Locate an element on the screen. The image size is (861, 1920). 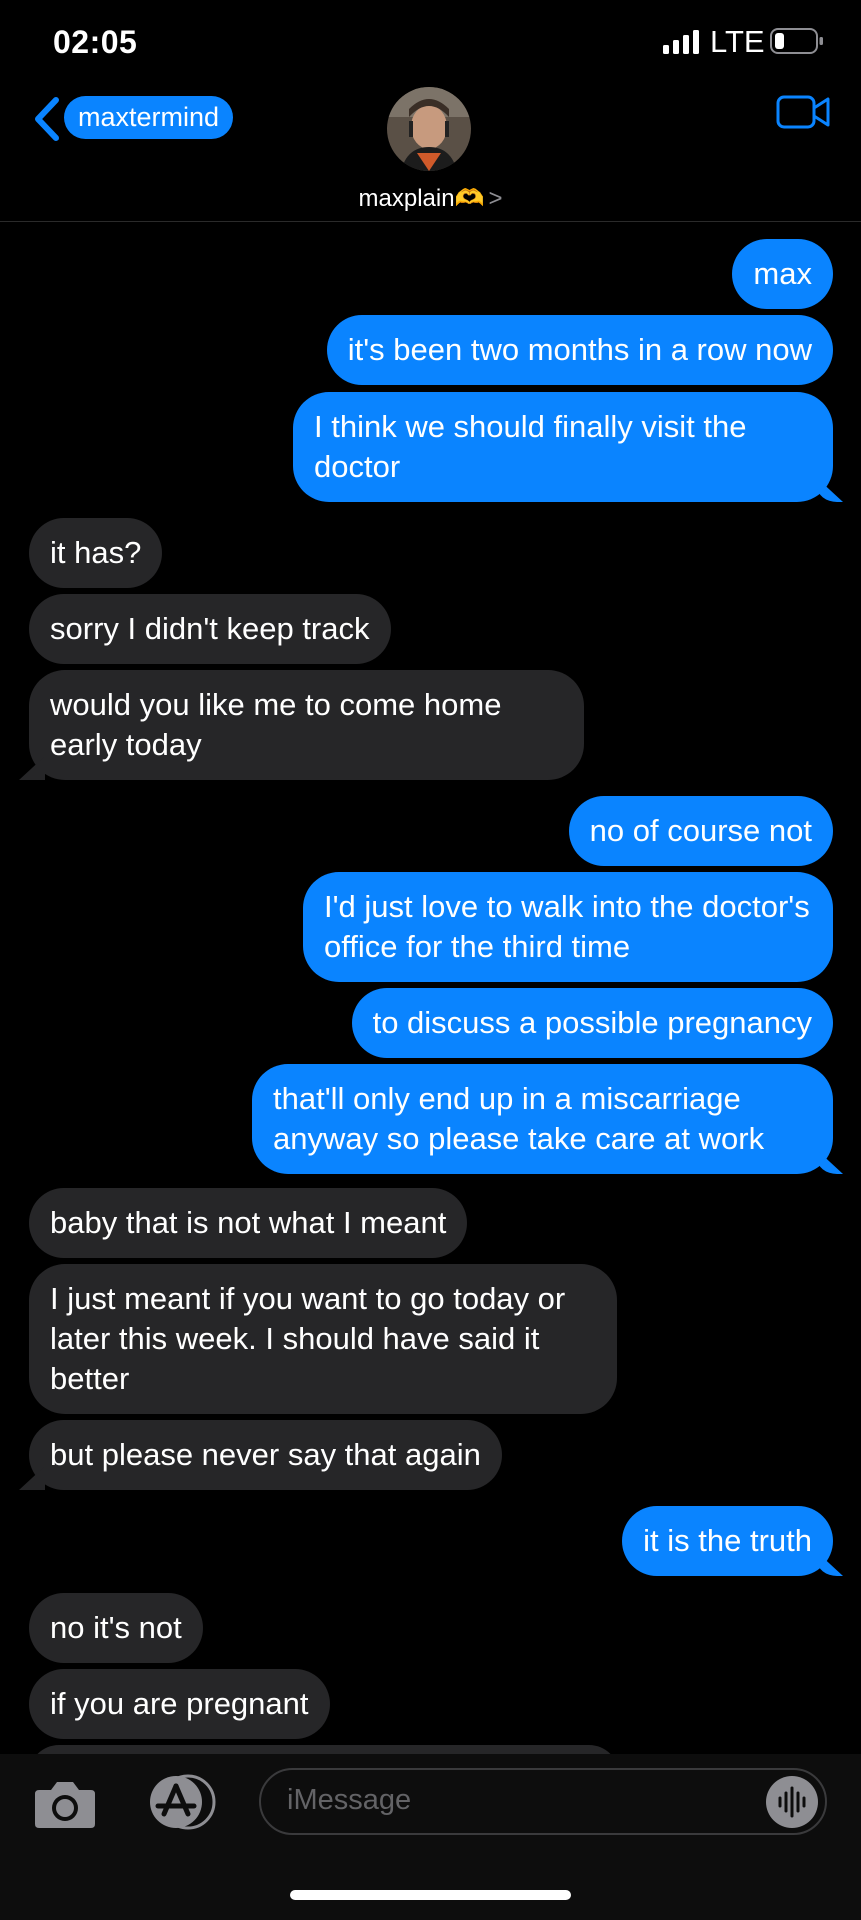
chevron-right-icon: > is located at coordinates (495, 198).